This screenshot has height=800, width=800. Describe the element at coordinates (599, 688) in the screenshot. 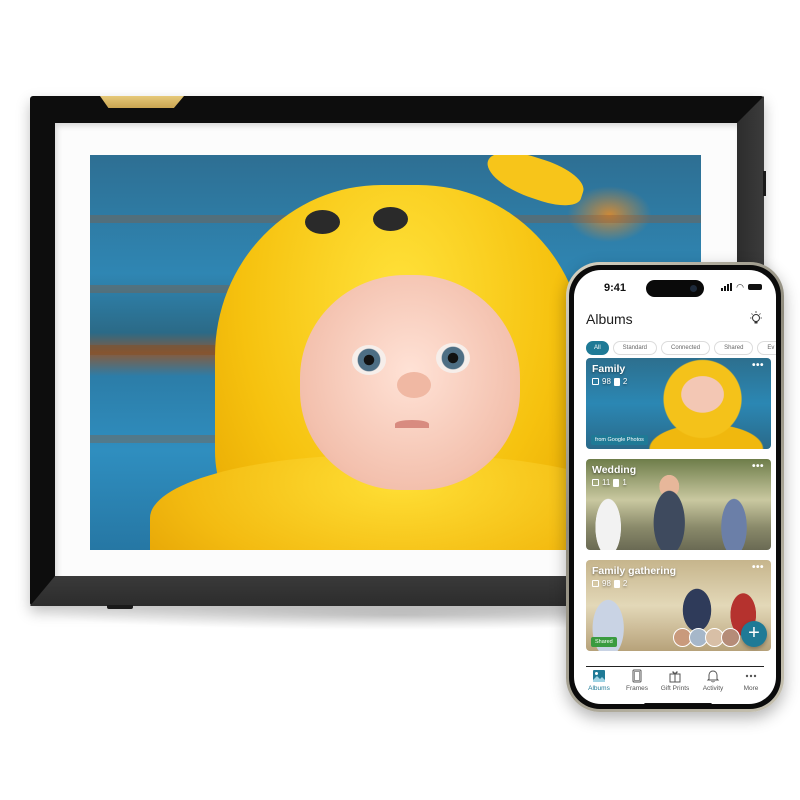

I see `tab-label: Albums` at that location.